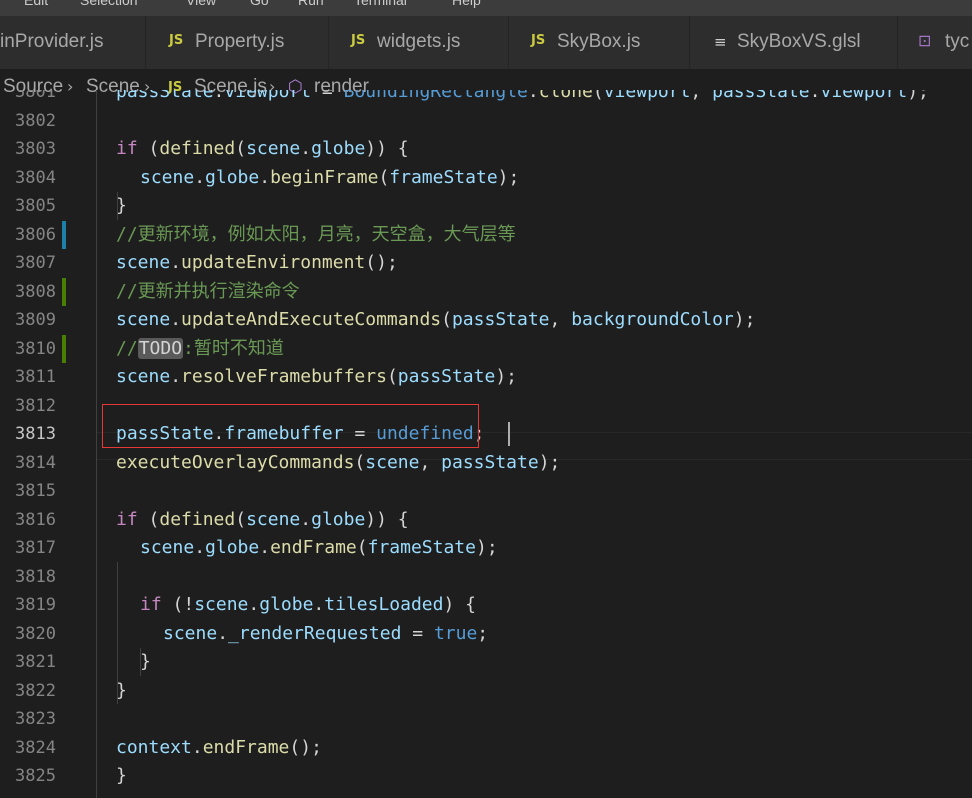 The image size is (972, 798). Describe the element at coordinates (35, 234) in the screenshot. I see `line-number: 3806` at that location.